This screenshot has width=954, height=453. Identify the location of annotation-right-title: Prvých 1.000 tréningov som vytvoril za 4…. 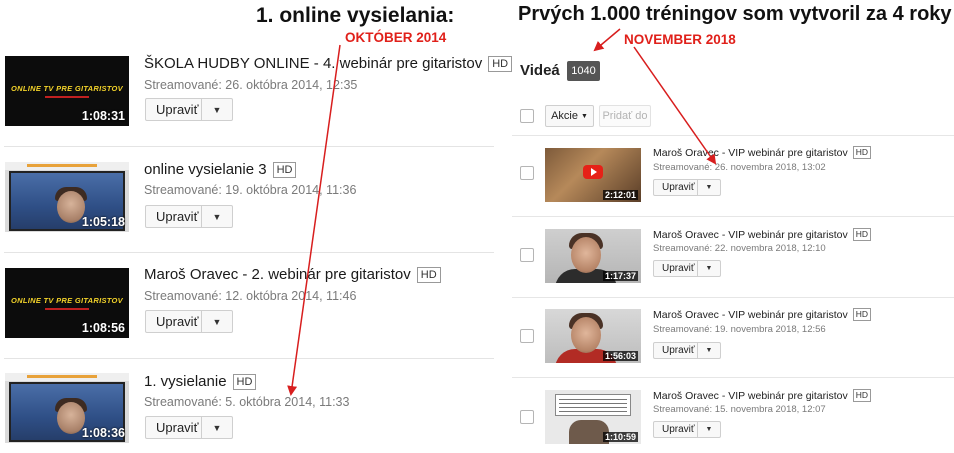
(735, 14).